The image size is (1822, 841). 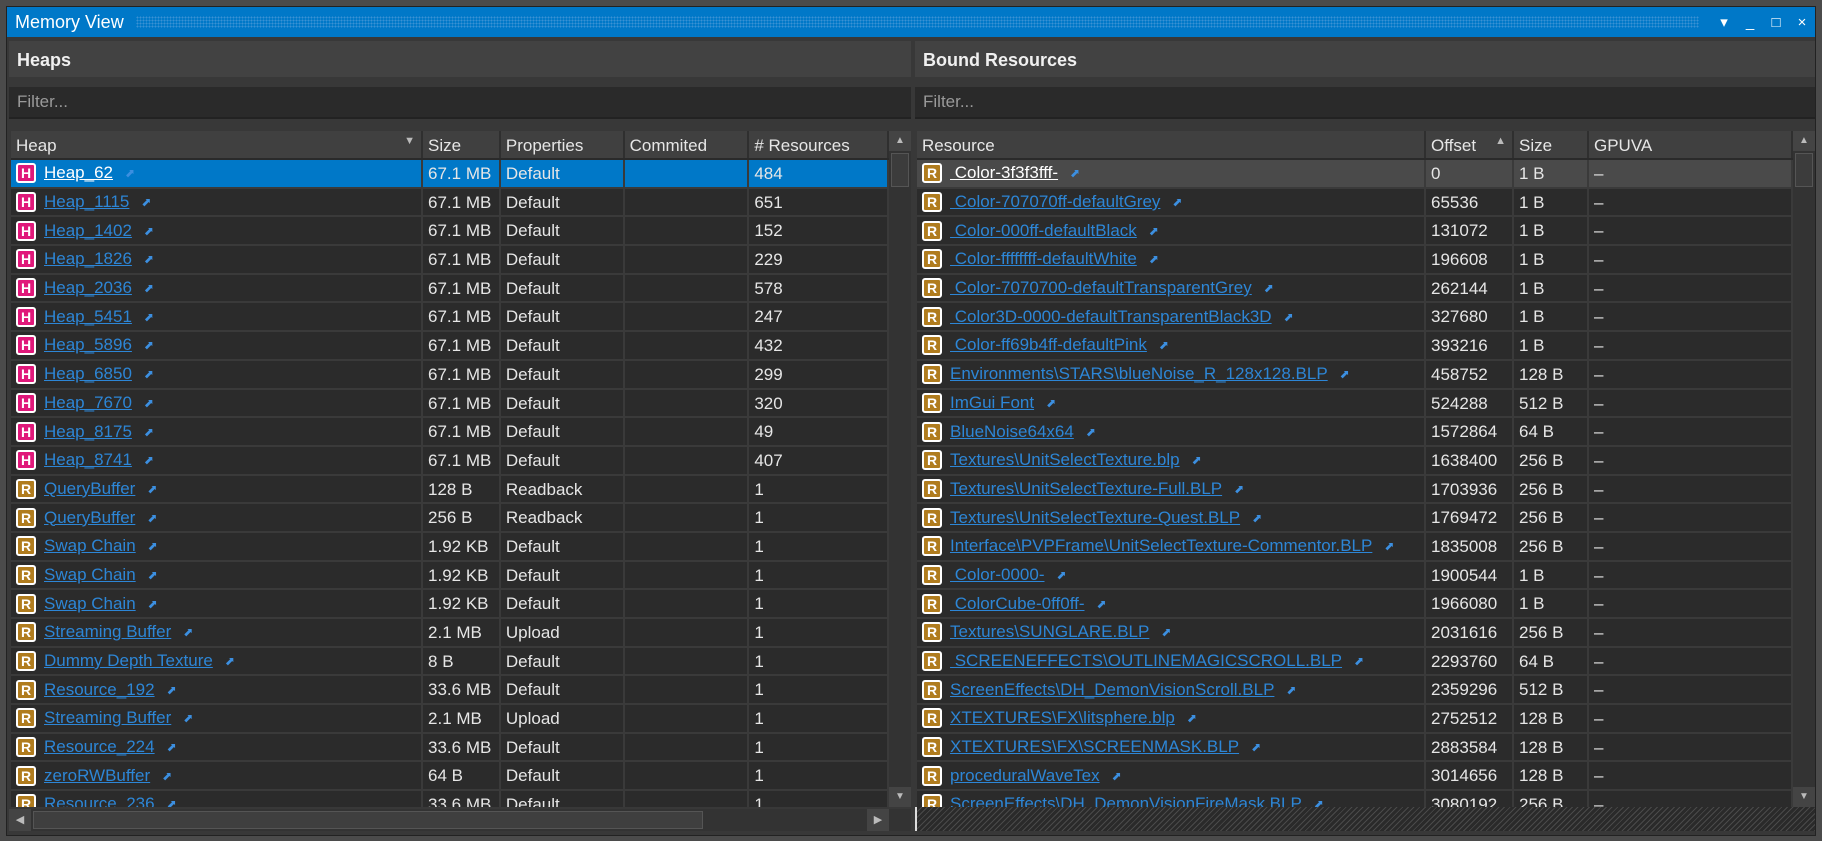 What do you see at coordinates (450, 490) in the screenshot?
I see `table-row: R QueryBuffer ⬈ 128 B Readback 1` at bounding box center [450, 490].